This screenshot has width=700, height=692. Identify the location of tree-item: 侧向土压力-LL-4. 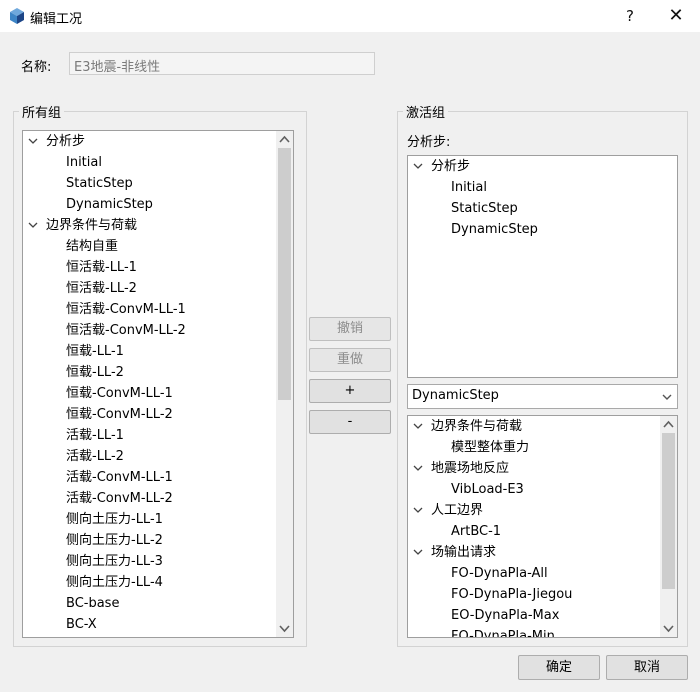
(114, 582).